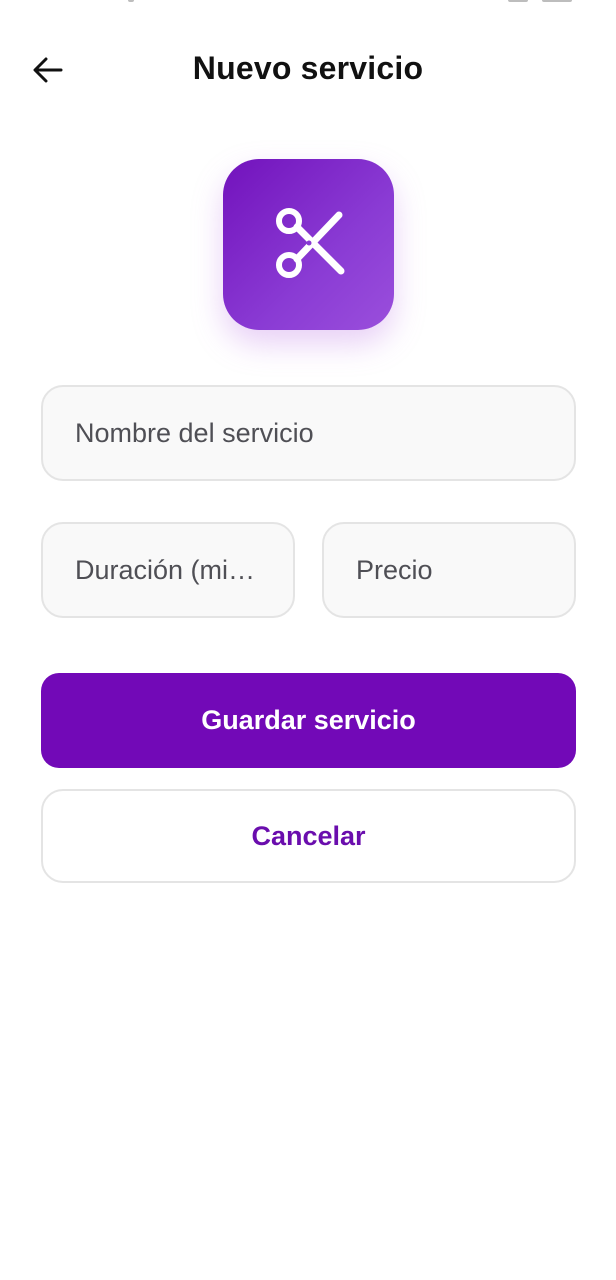 The width and height of the screenshot is (616, 1280). What do you see at coordinates (557, 1) in the screenshot?
I see `battery-icon` at bounding box center [557, 1].